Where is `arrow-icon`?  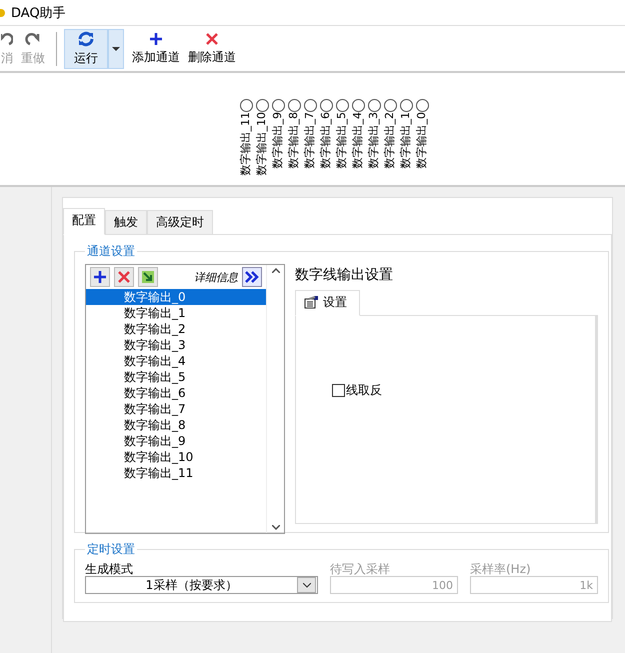 arrow-icon is located at coordinates (148, 277).